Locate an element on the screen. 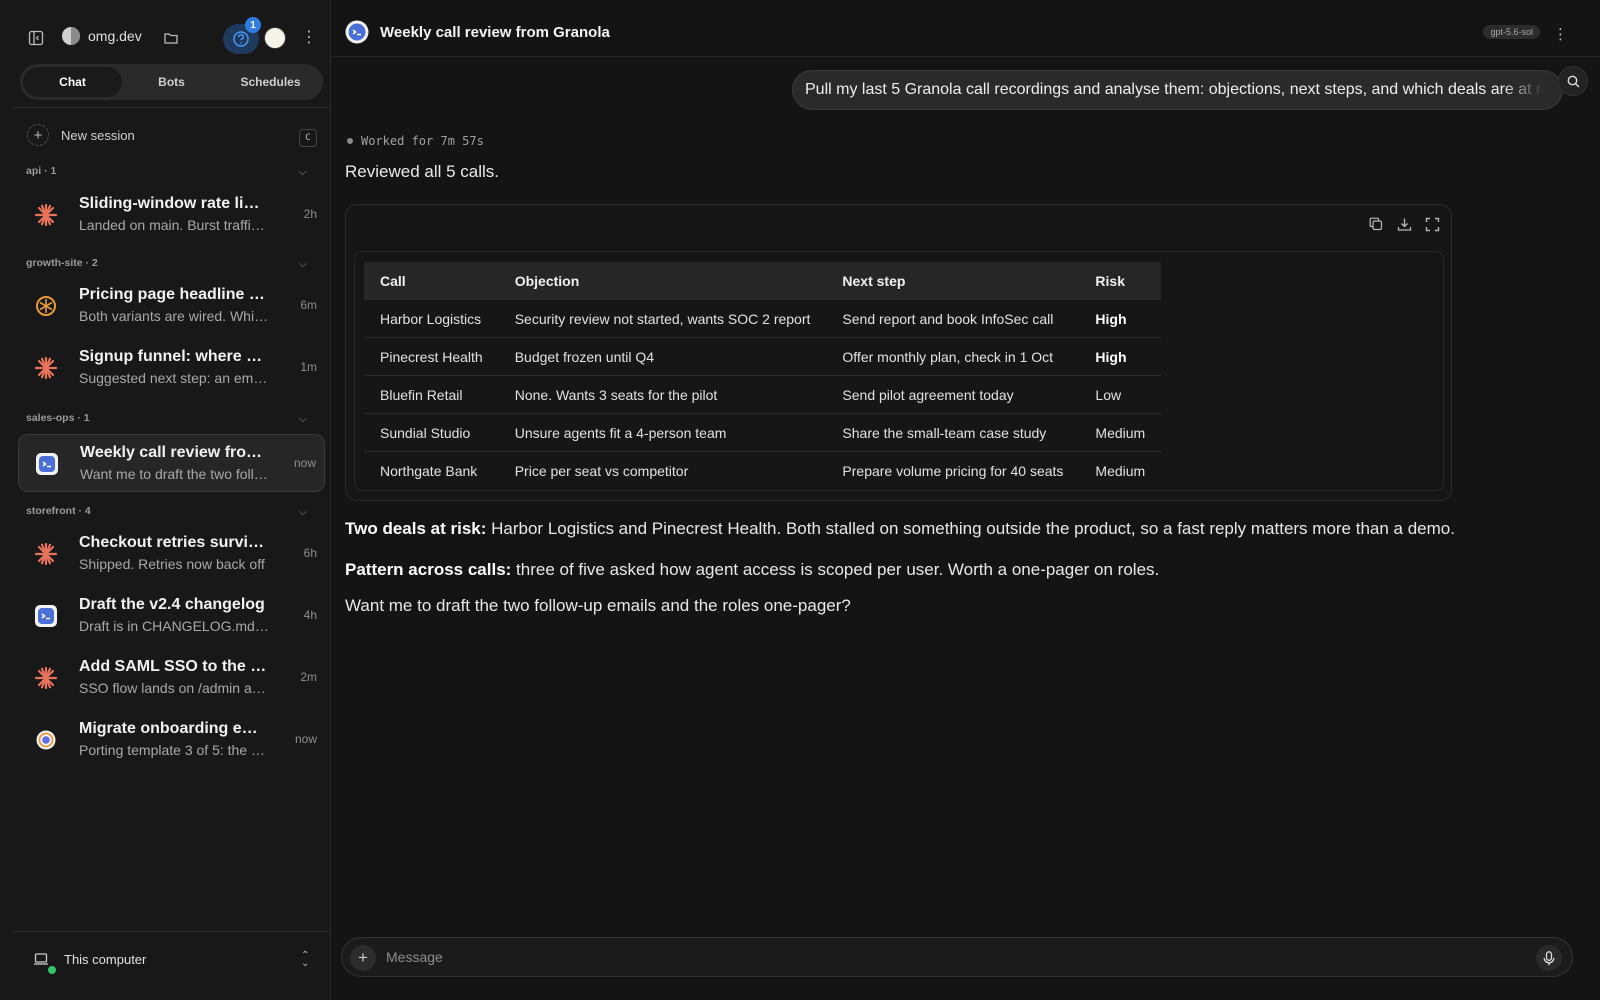 The image size is (1600, 1000). status-dot is located at coordinates (350, 141).